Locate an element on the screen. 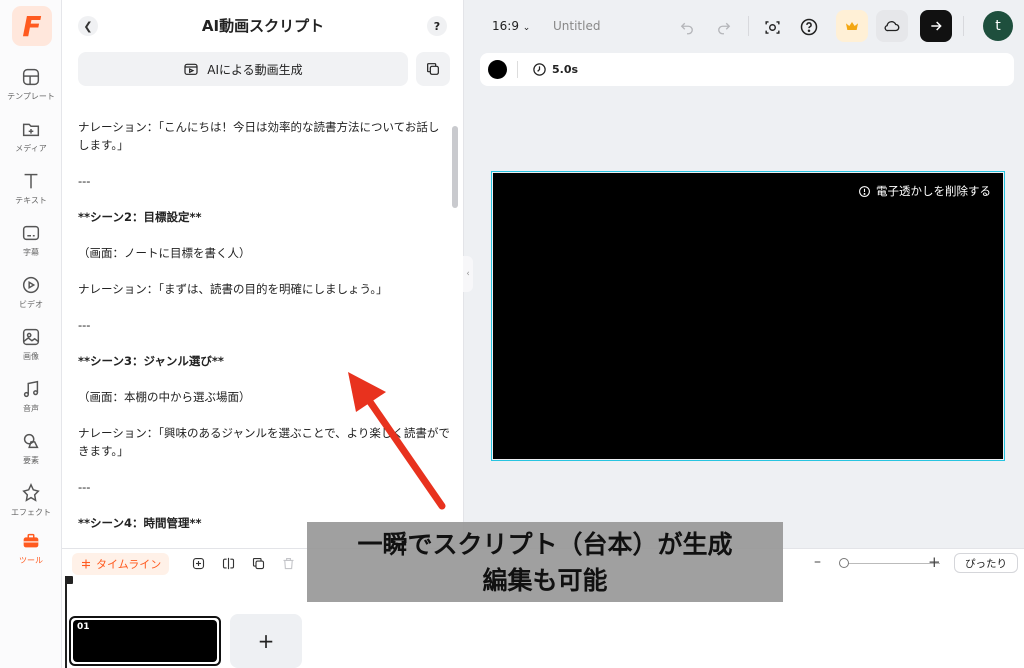 The width and height of the screenshot is (1024, 668). duration-control: 5.0s is located at coordinates (555, 69).